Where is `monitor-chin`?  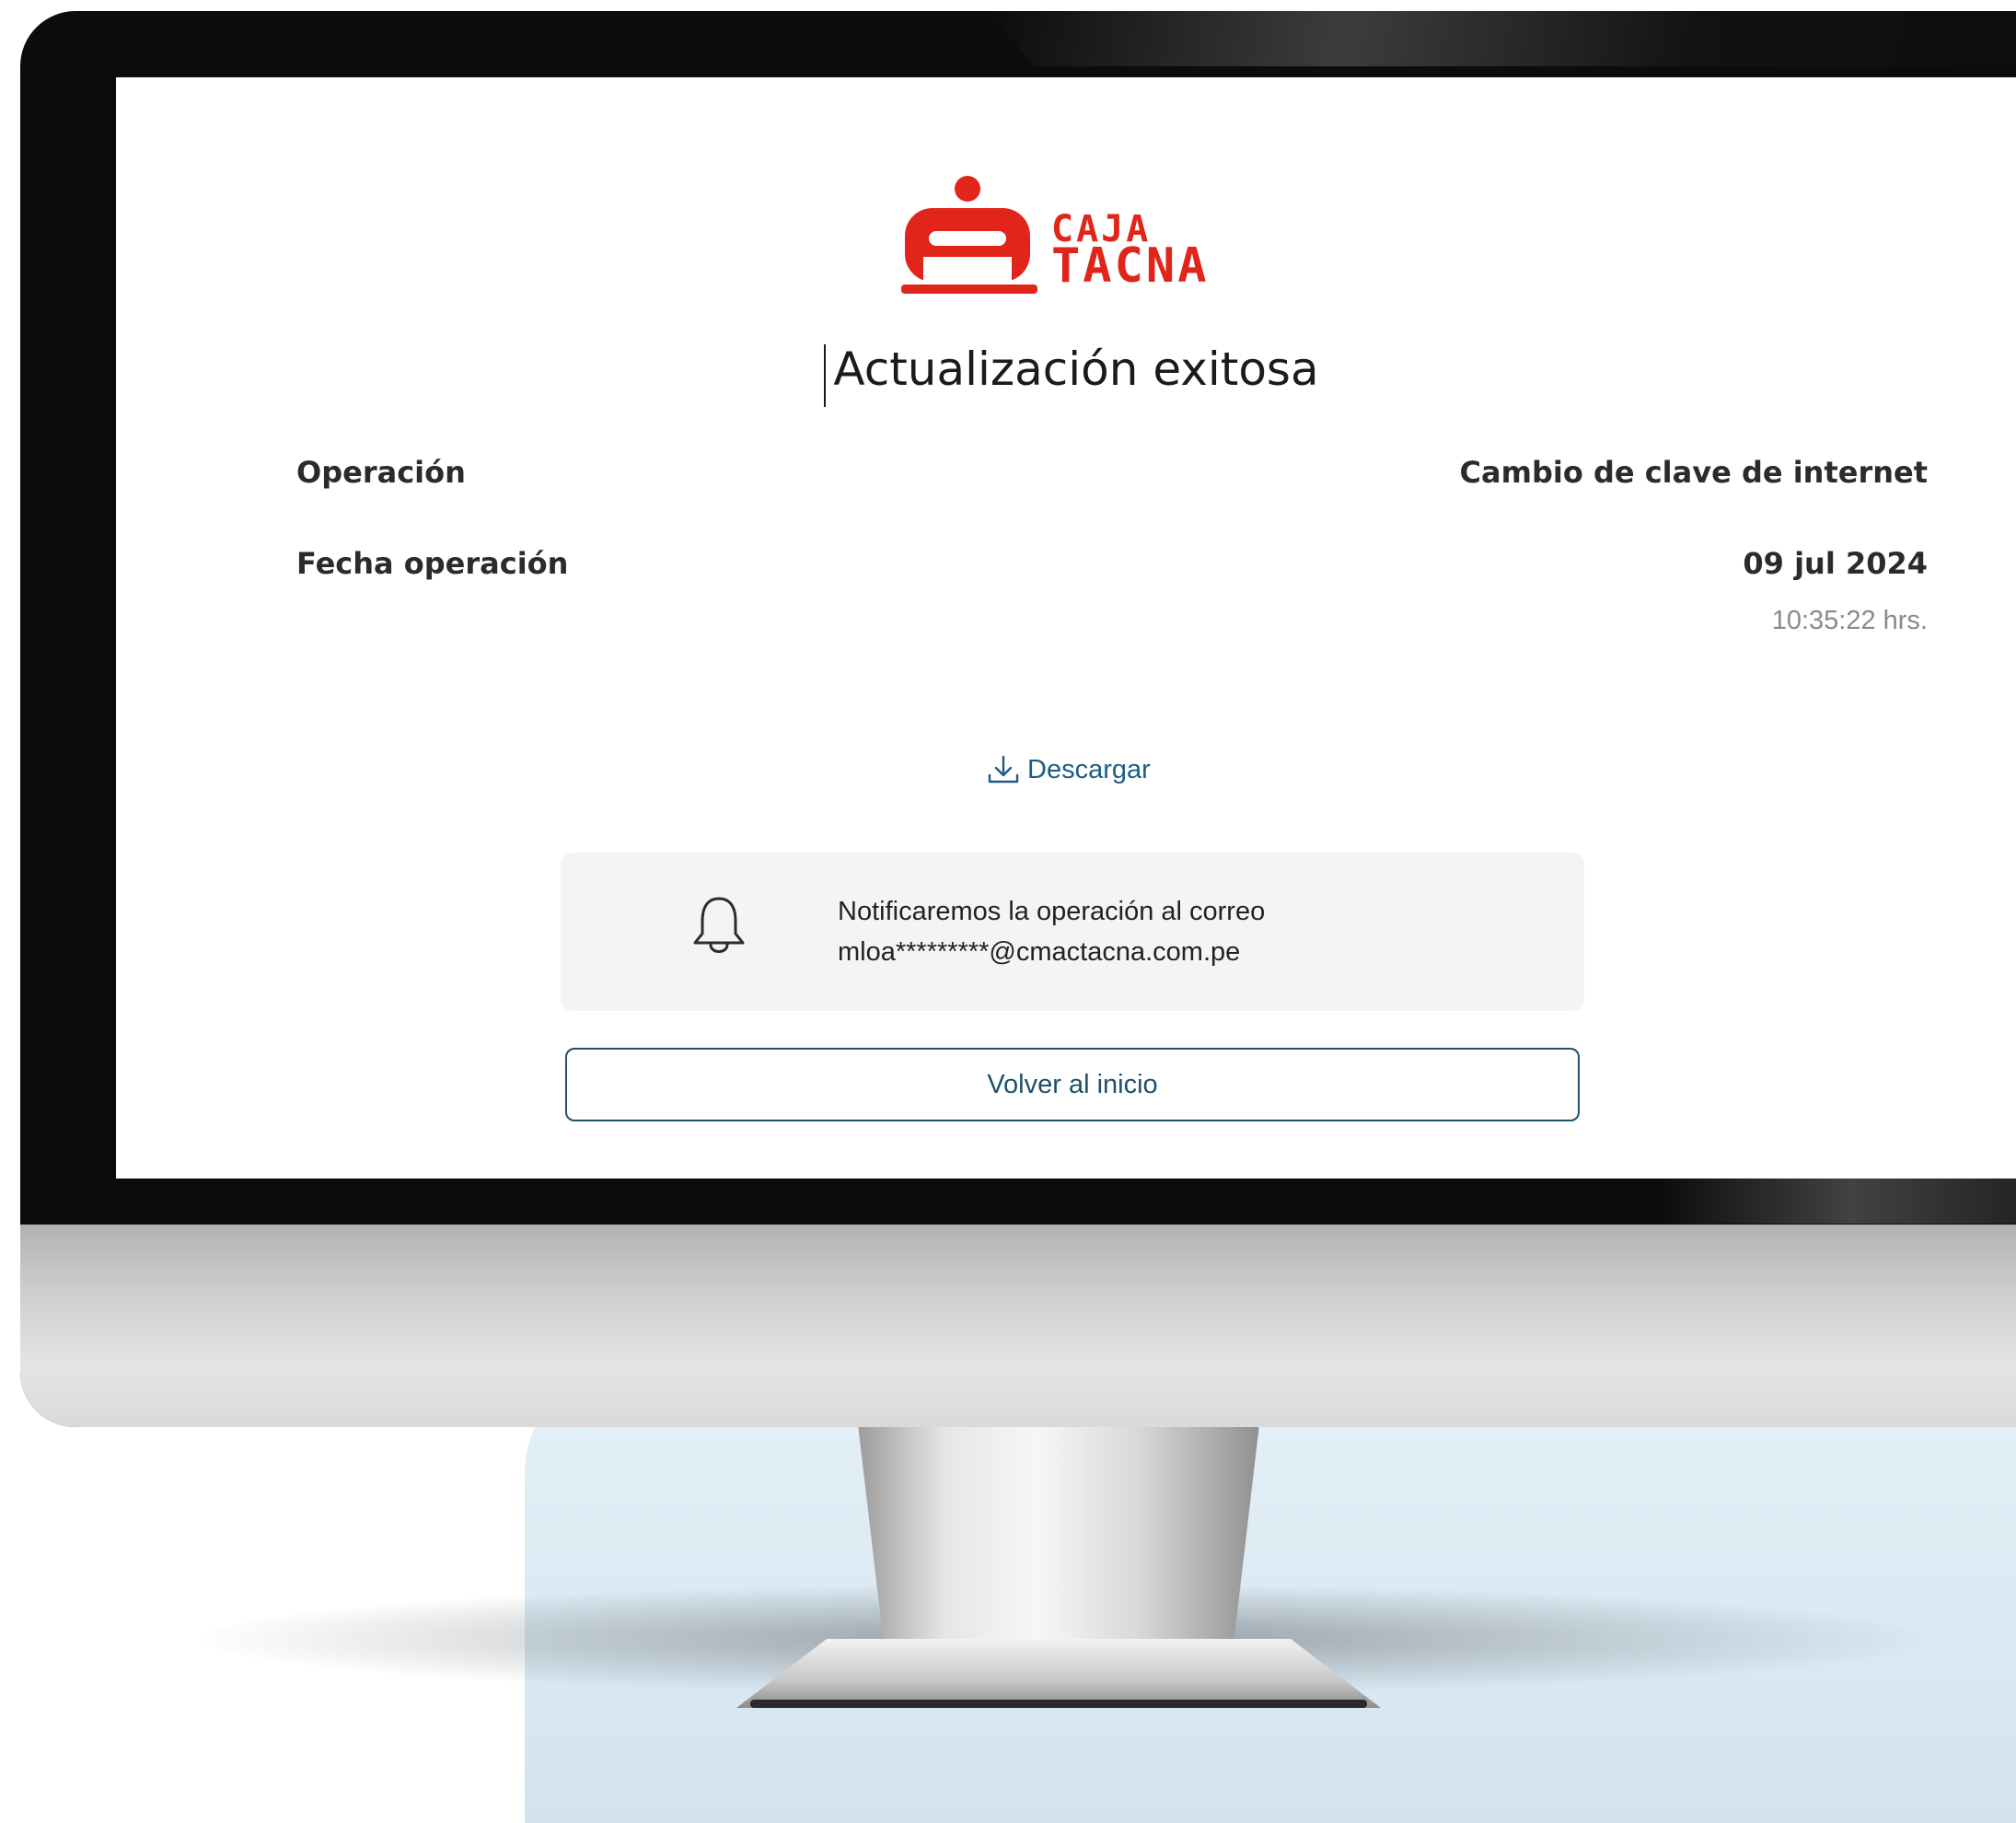
monitor-chin is located at coordinates (1018, 1326).